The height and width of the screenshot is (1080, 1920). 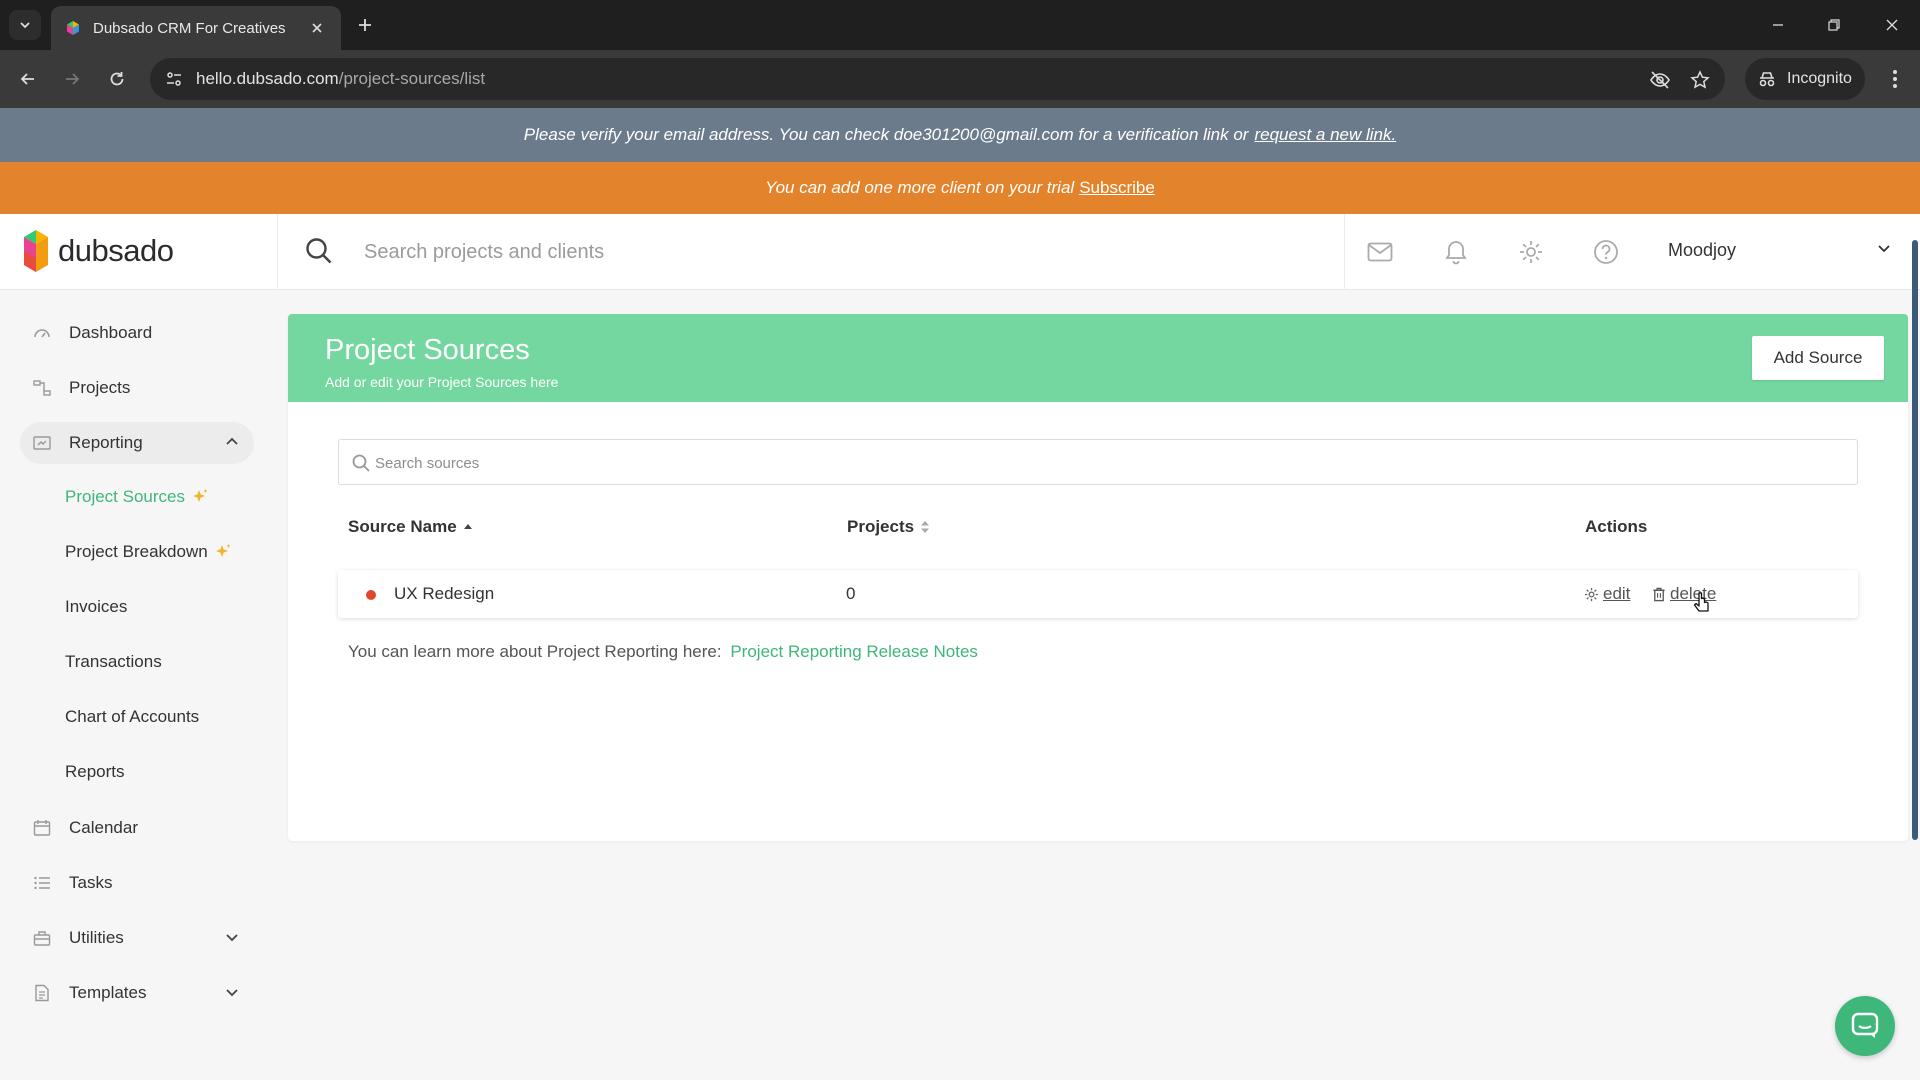 What do you see at coordinates (317, 28) in the screenshot?
I see `tab-close-button` at bounding box center [317, 28].